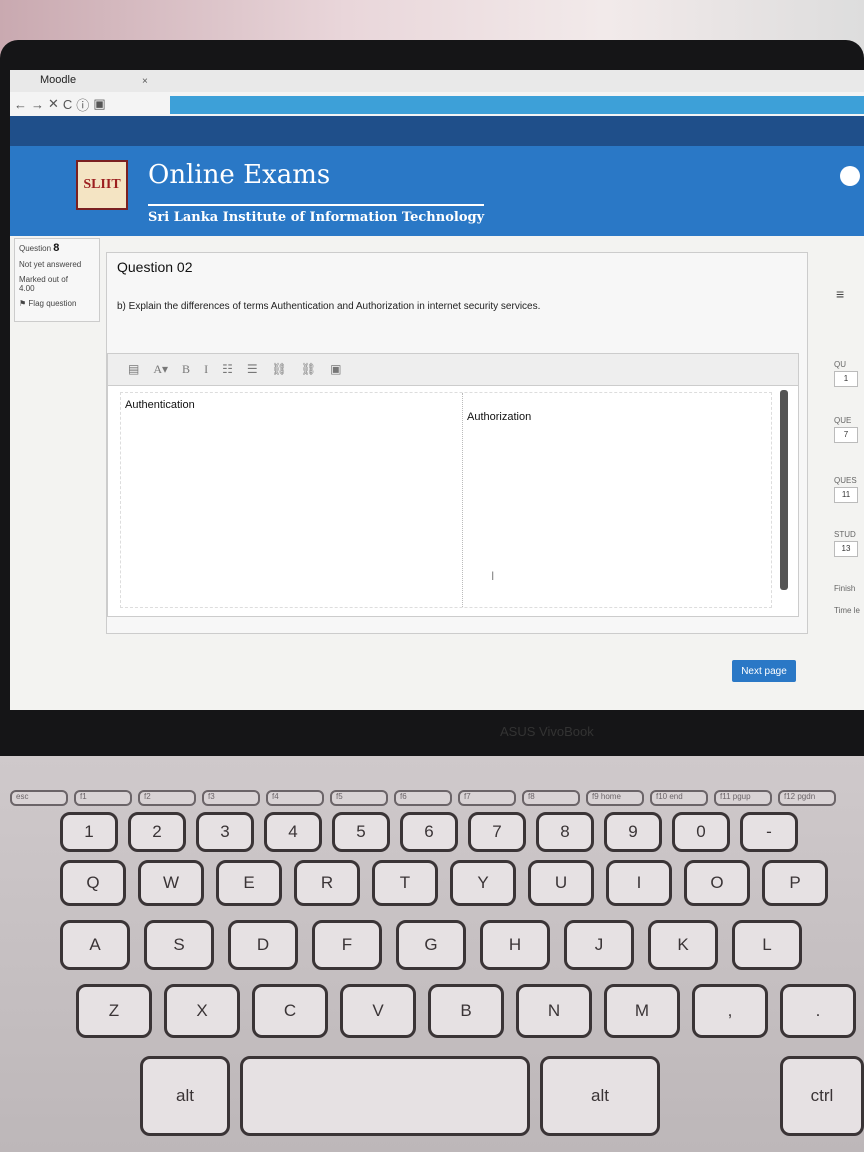  Describe the element at coordinates (850, 176) in the screenshot. I see `user-avatar` at that location.